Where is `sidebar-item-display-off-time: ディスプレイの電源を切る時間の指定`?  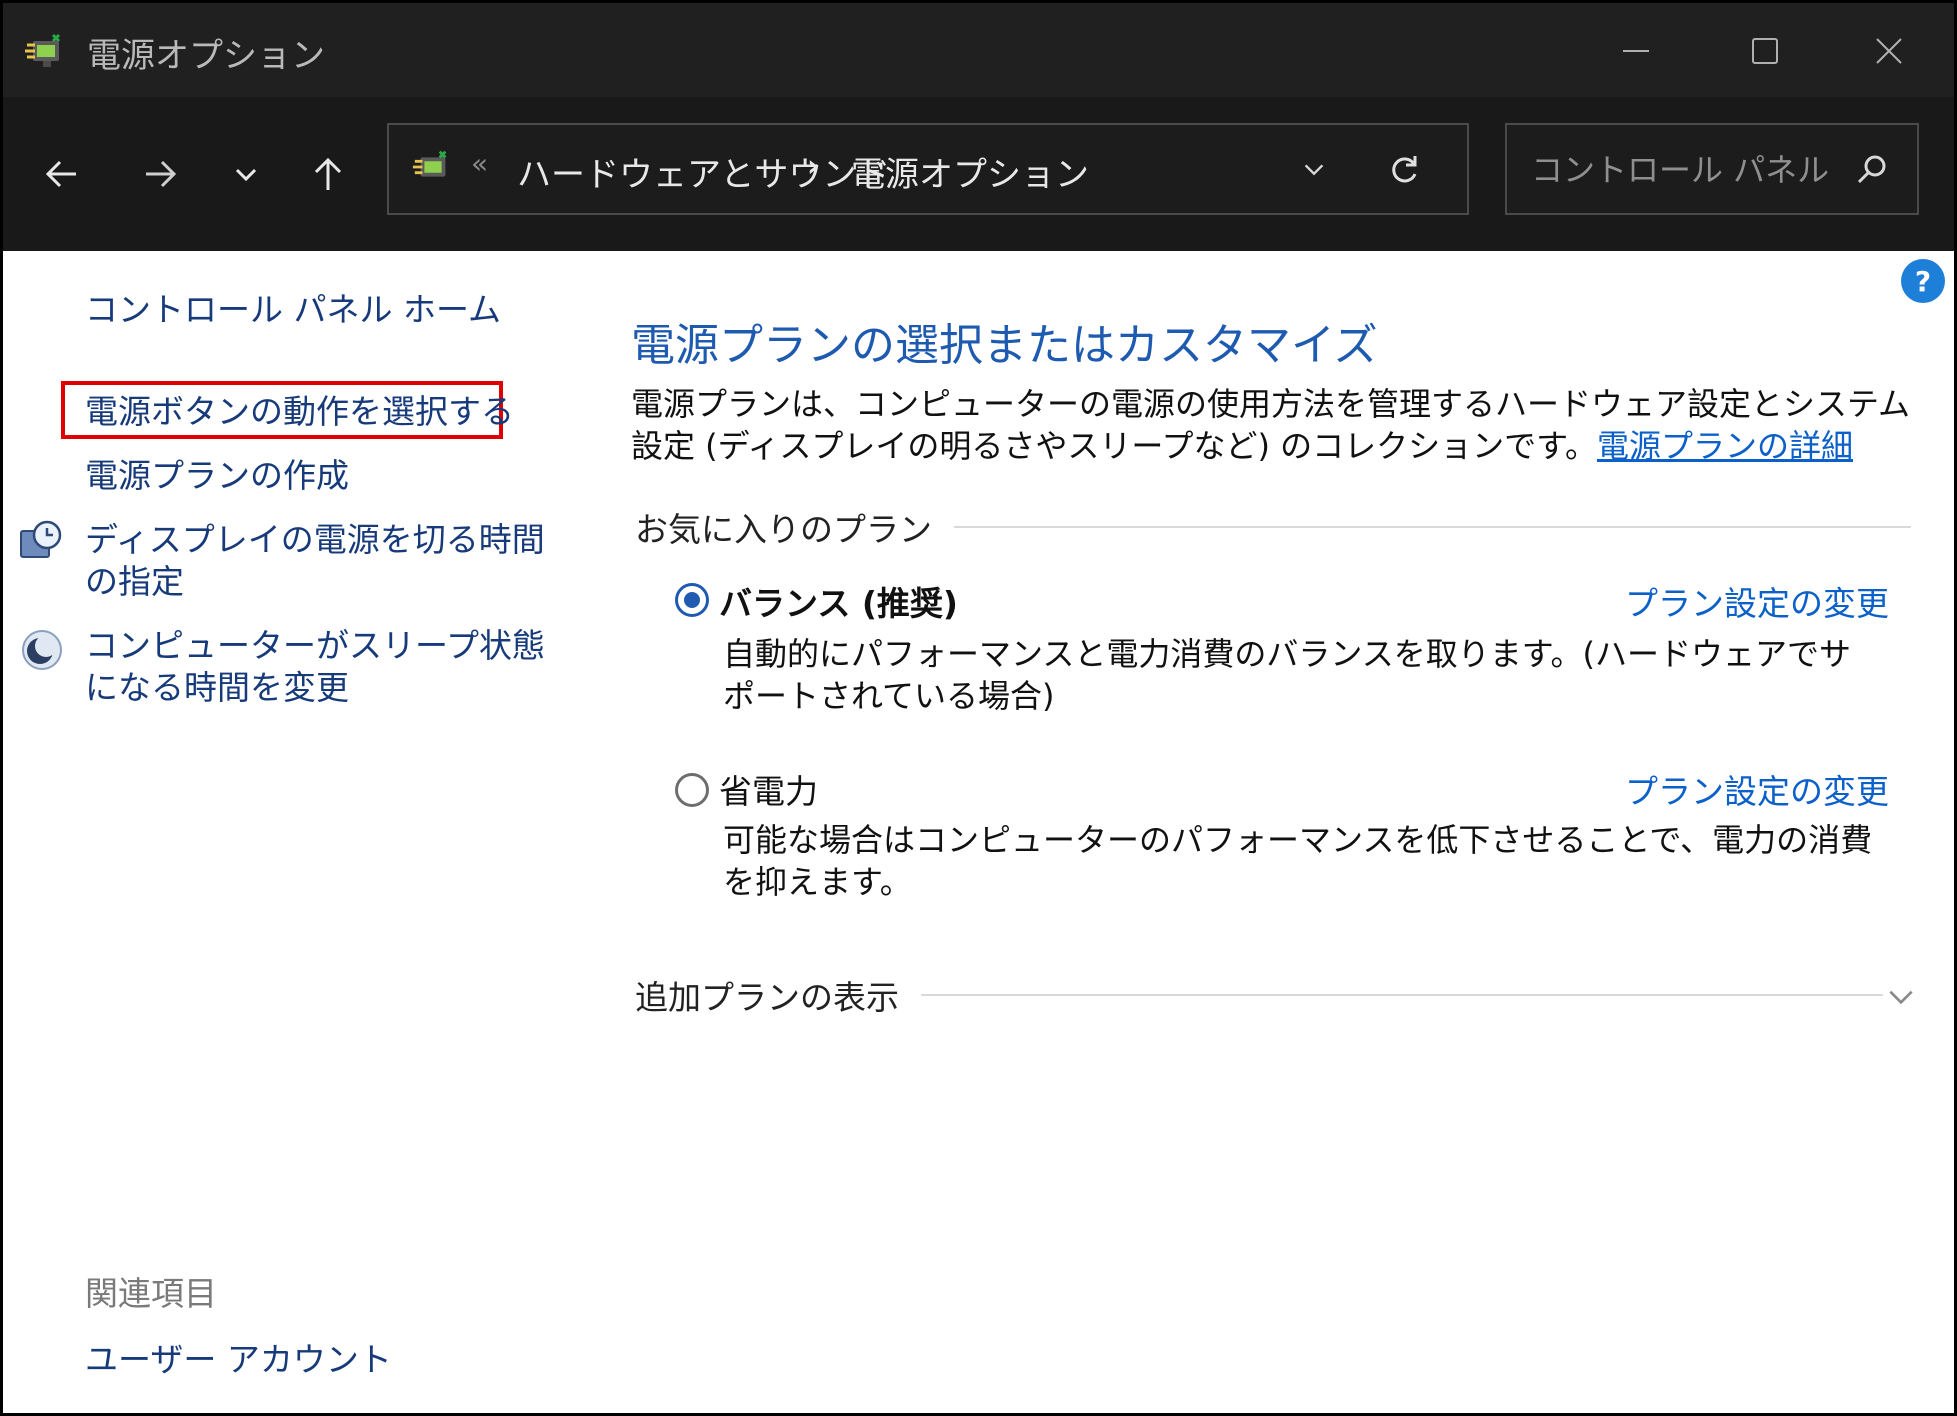 sidebar-item-display-off-time: ディスプレイの電源を切る時間の指定 is located at coordinates (320, 561).